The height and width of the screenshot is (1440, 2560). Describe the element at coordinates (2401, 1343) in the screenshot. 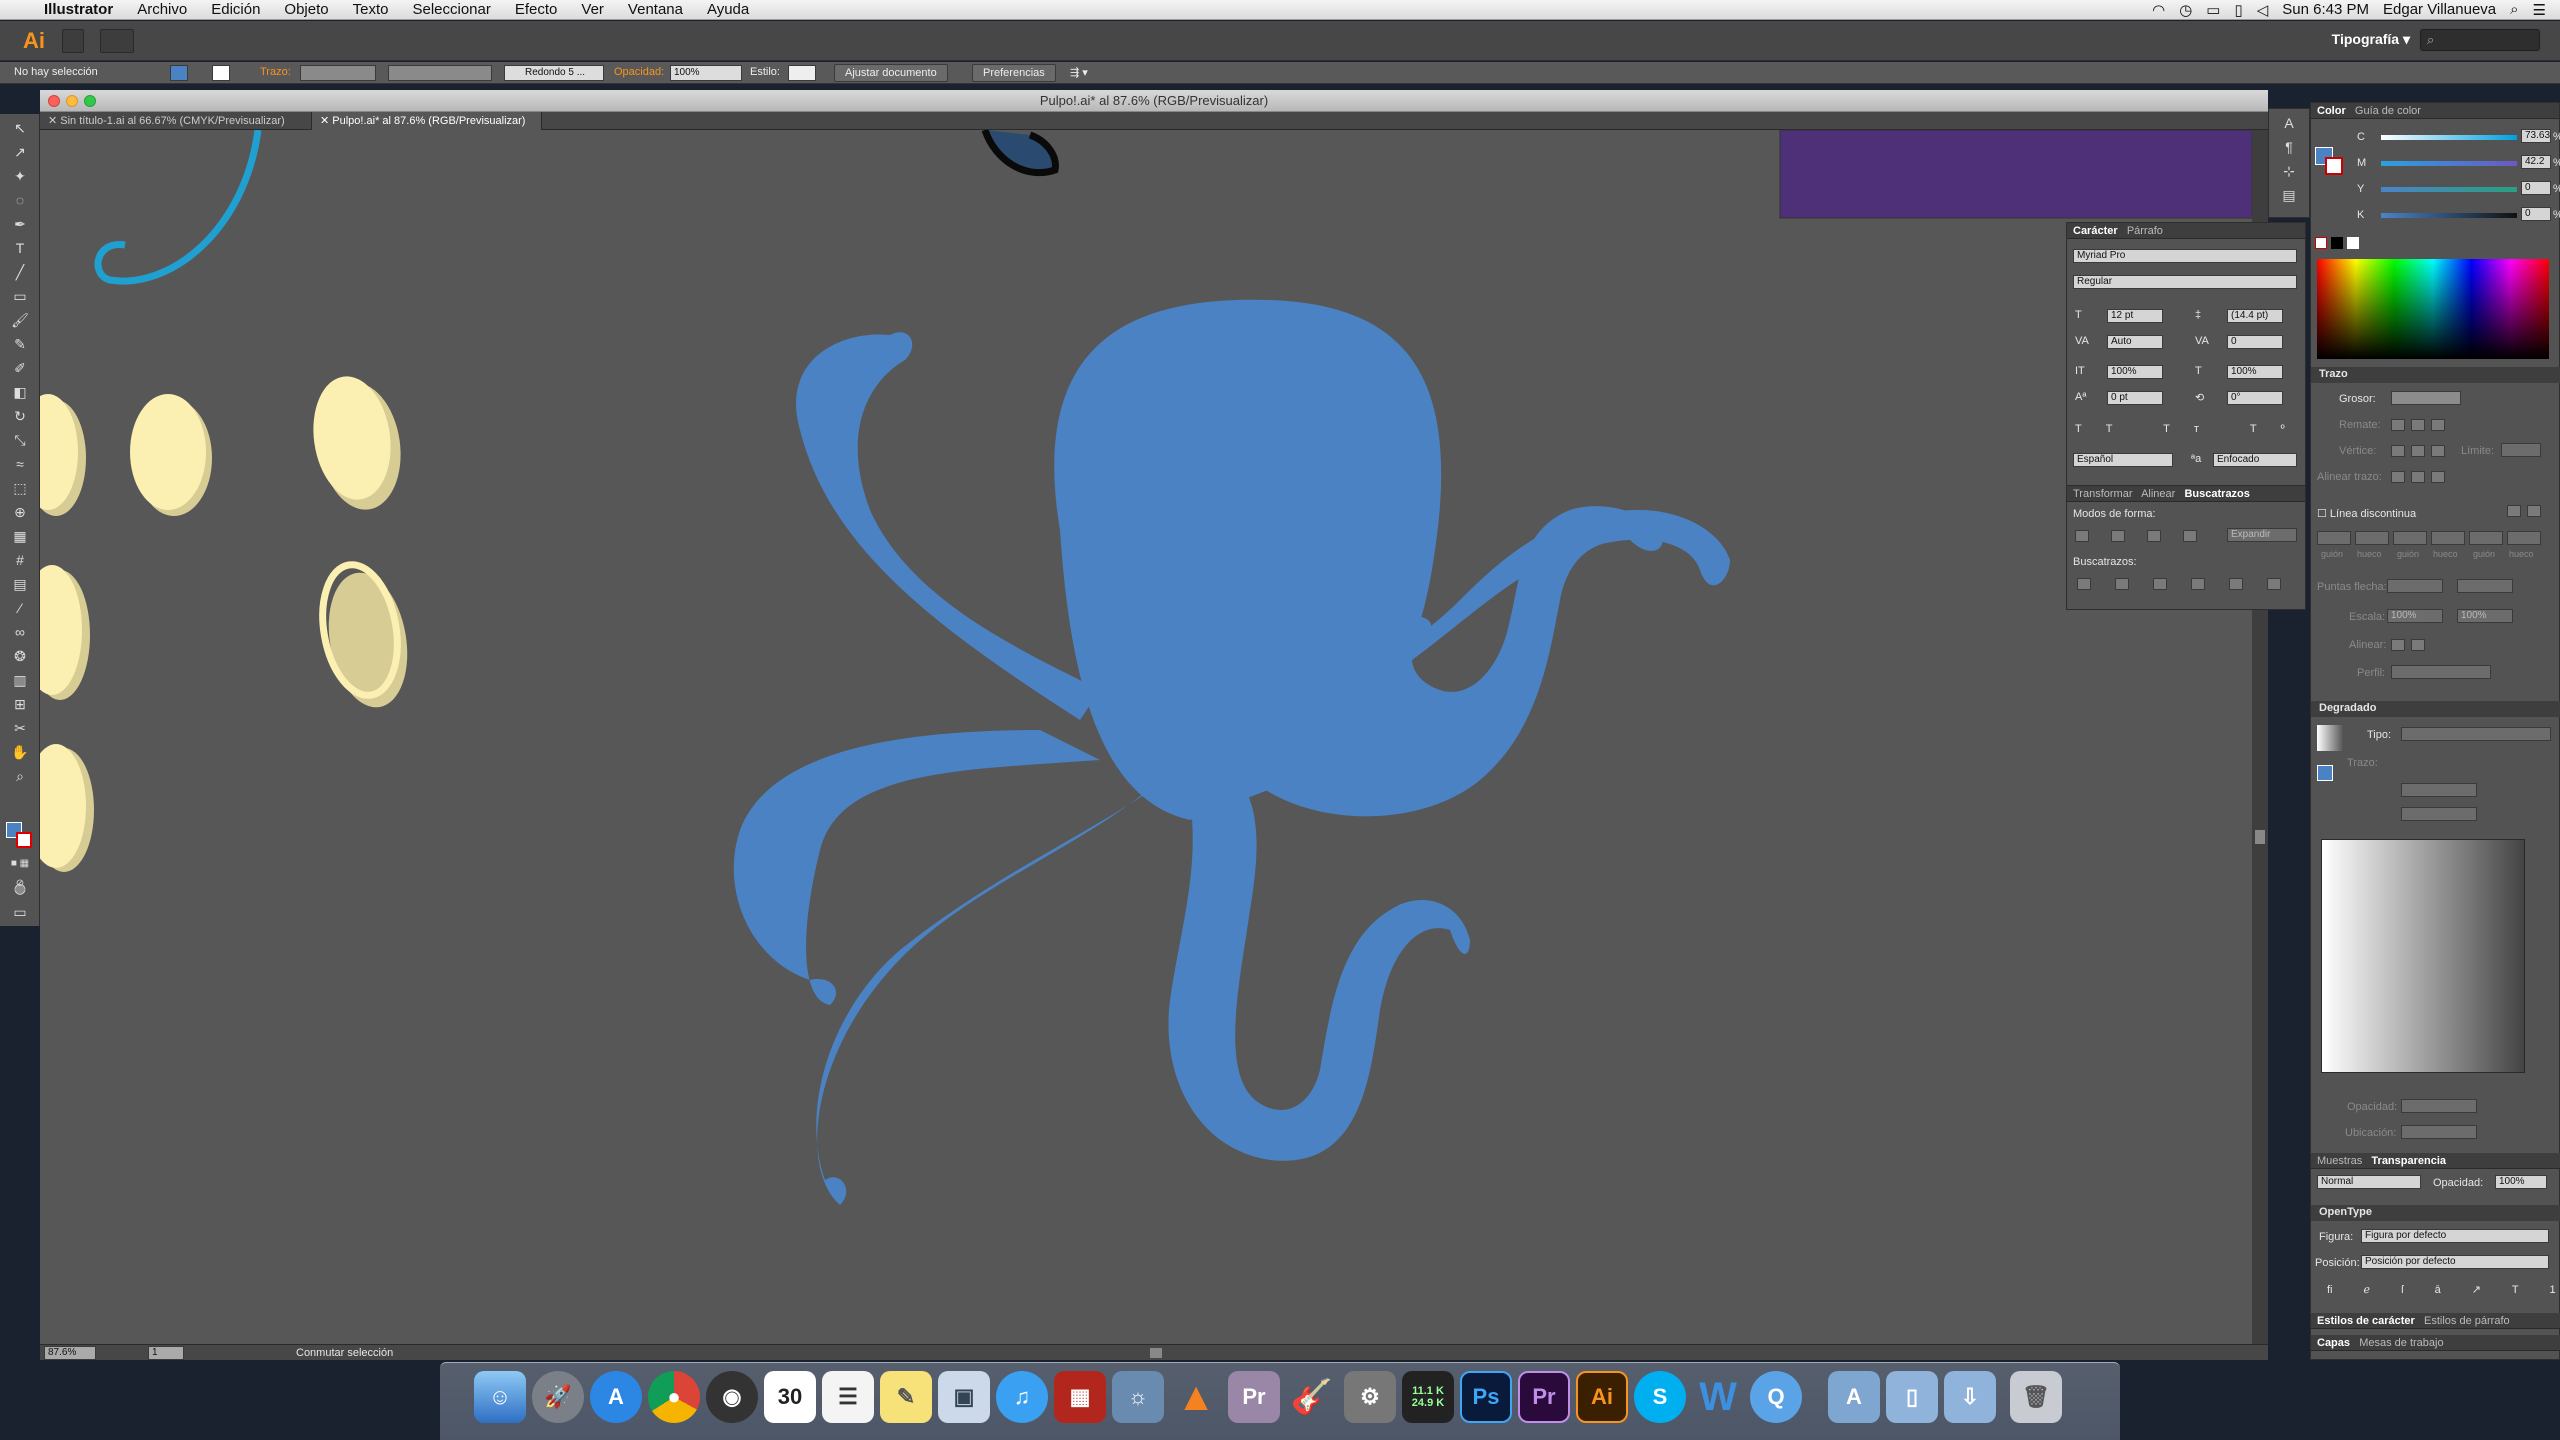

I see `tab-mesas-de-trabajo: Mesas de trabajo` at that location.